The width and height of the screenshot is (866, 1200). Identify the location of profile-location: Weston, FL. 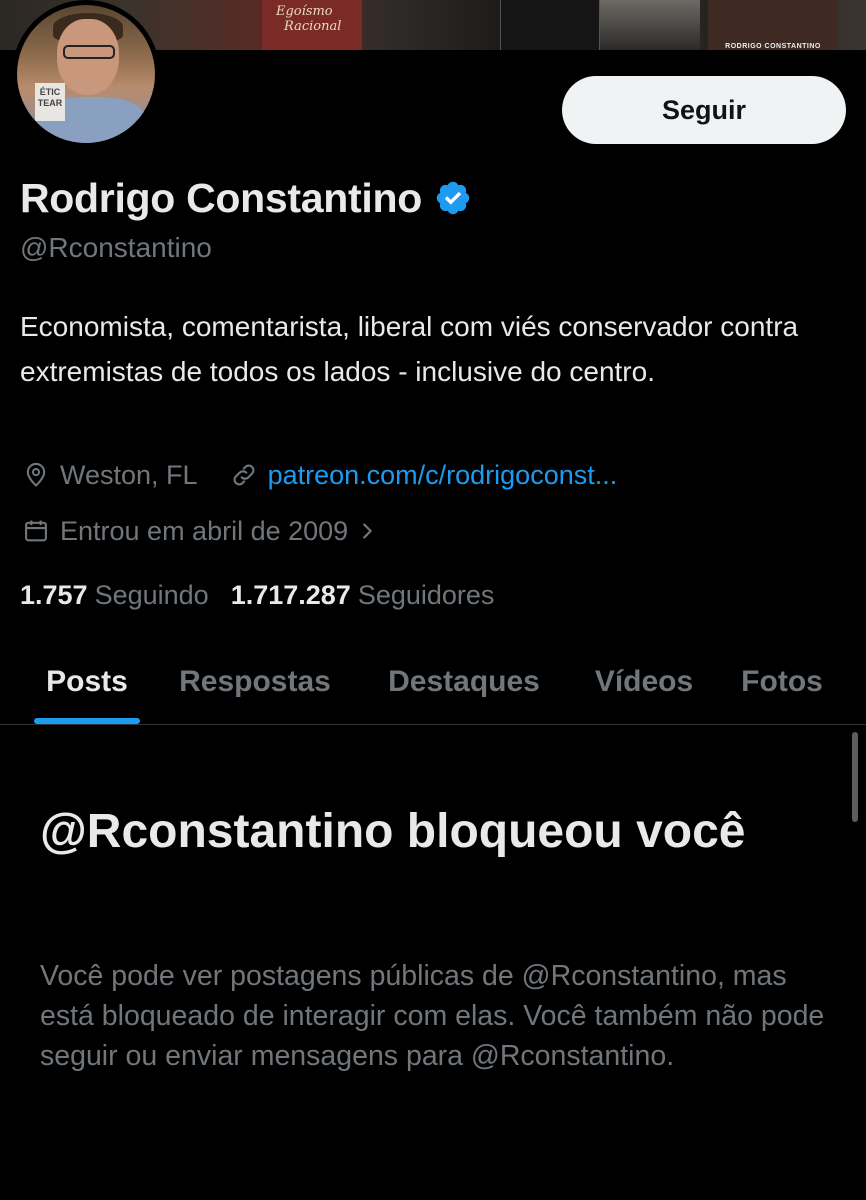
(129, 474).